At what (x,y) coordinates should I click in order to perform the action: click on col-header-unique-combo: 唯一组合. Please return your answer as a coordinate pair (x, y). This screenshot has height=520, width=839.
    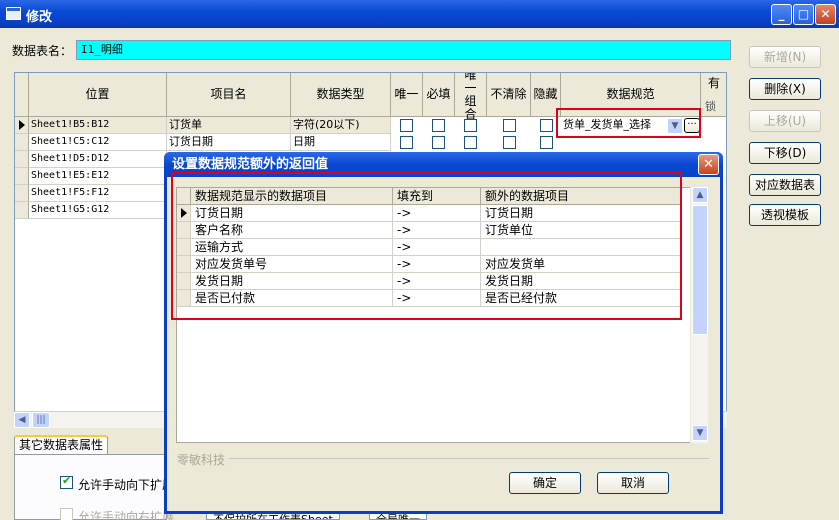
    Looking at the image, I should click on (471, 96).